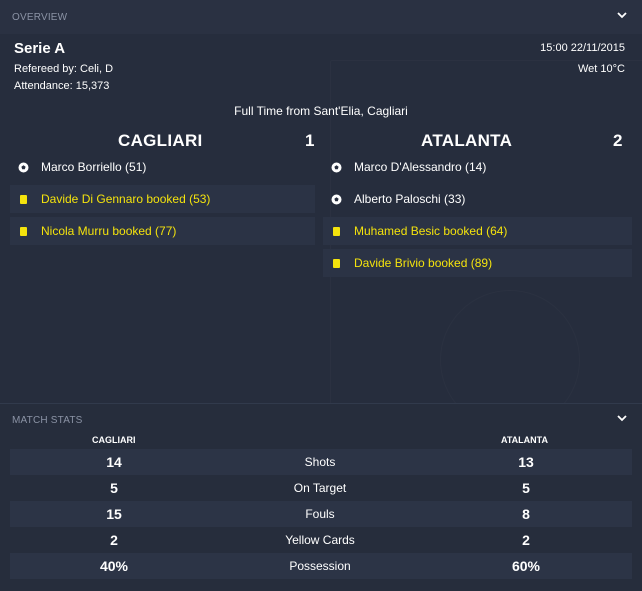  Describe the element at coordinates (47, 420) in the screenshot. I see `match-stats-section-title: MATCH STATS` at that location.